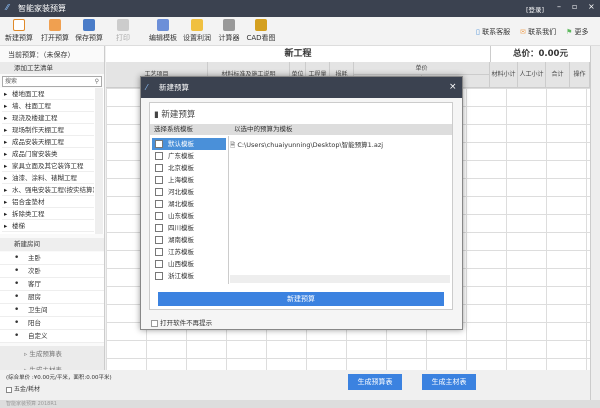  I want to click on dialog-close-button: ×, so click(453, 87).